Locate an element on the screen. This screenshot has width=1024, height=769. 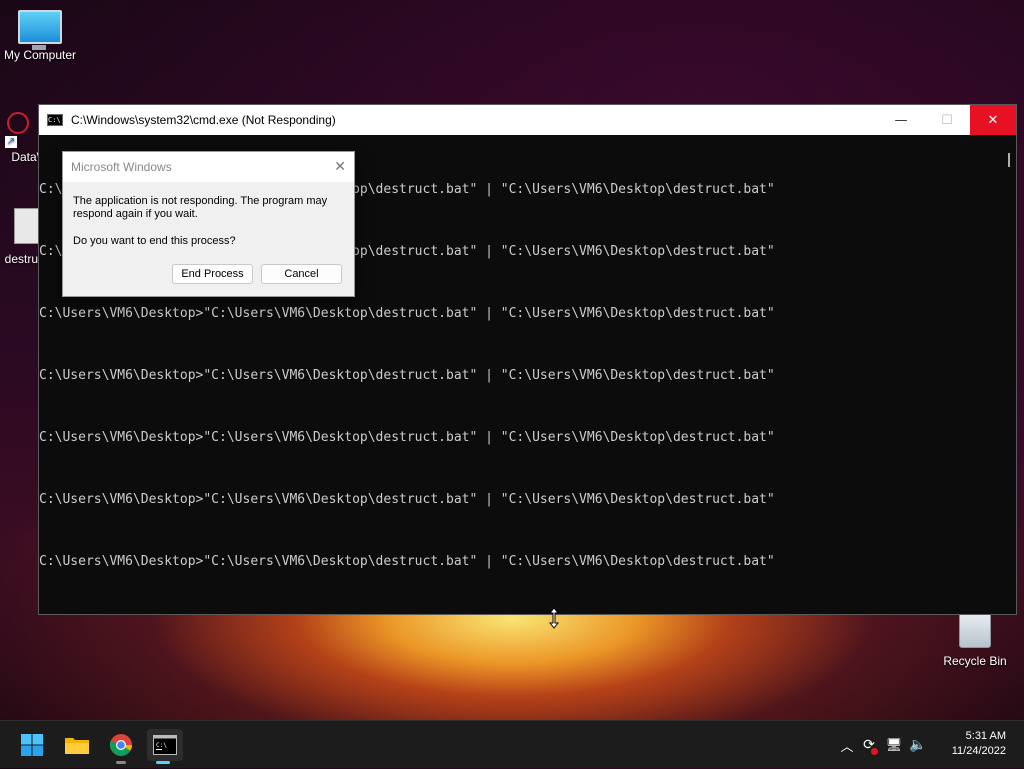
taskbar: C:\ ︿ ⟳ 🖥 🔈 5:31 AM 11/24/2022 is located at coordinates (512, 744).